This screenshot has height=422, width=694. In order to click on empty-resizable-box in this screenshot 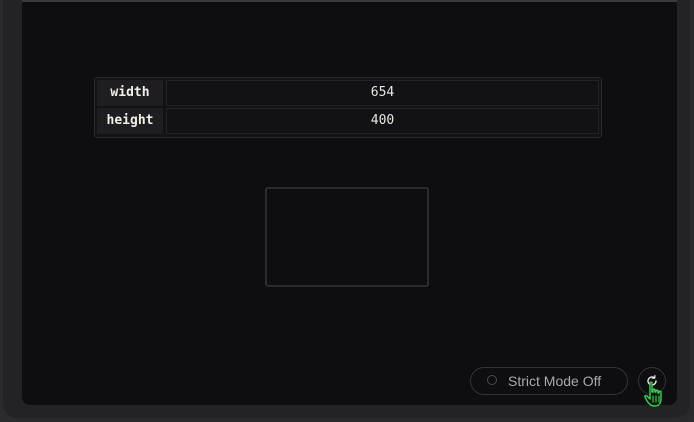, I will do `click(347, 237)`.